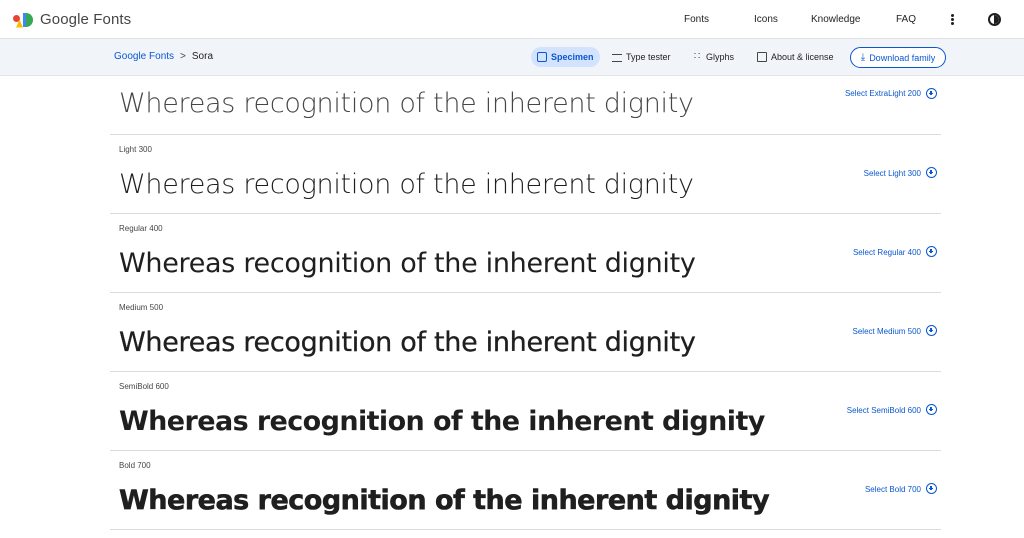  Describe the element at coordinates (617, 57) in the screenshot. I see `tune-icon` at that location.